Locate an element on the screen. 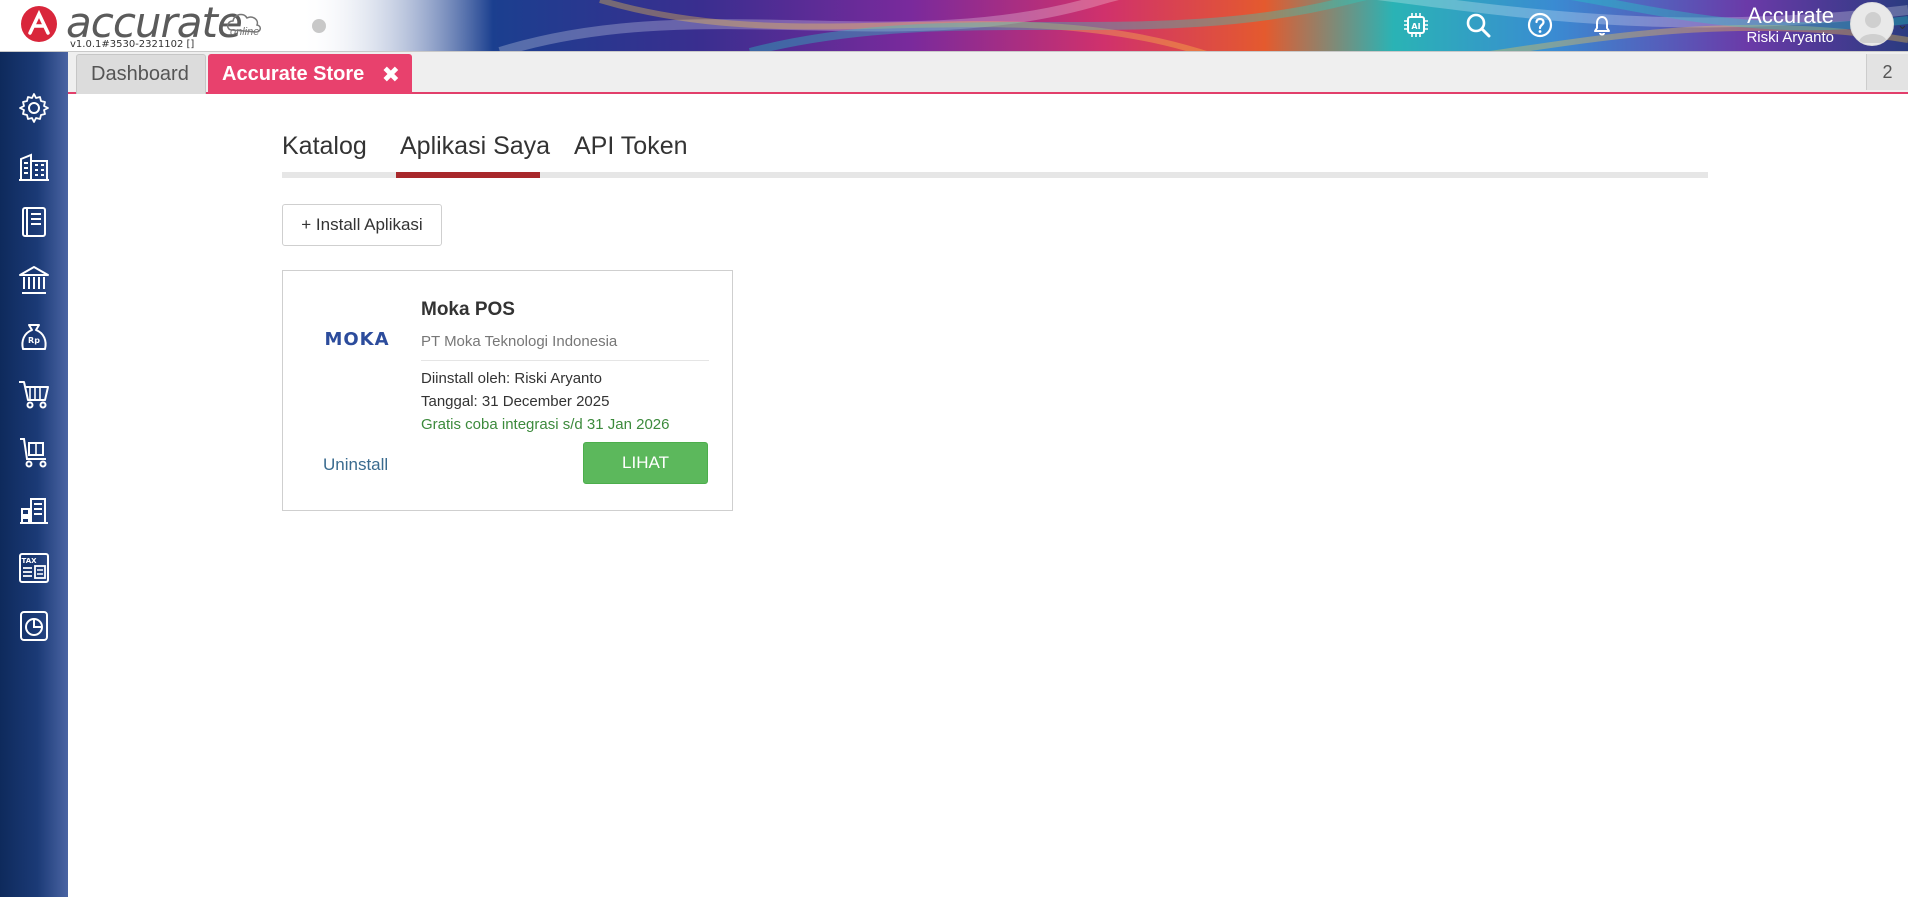 The width and height of the screenshot is (1908, 897). accurate-logo-icon is located at coordinates (39, 24).